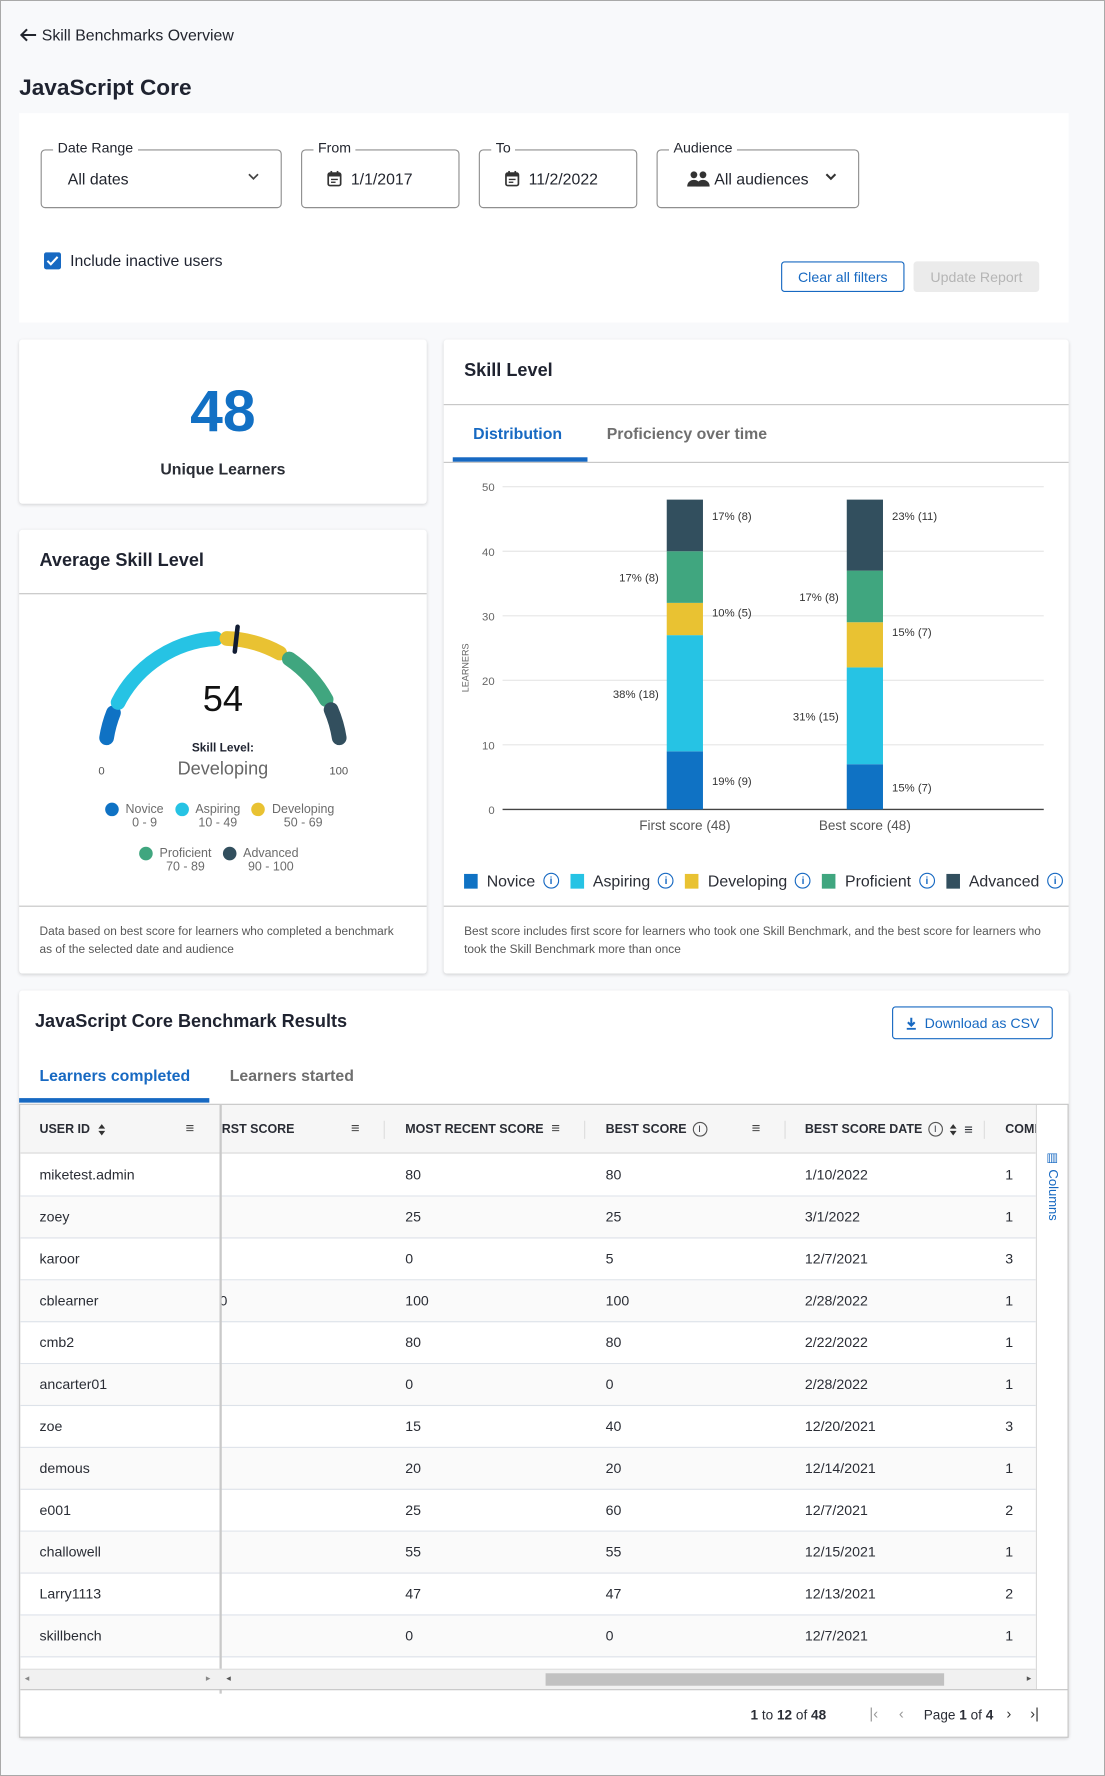 The height and width of the screenshot is (1776, 1105). Describe the element at coordinates (528, 1427) in the screenshot. I see `table-row: zoe 15 40 12/20/2021 3` at that location.